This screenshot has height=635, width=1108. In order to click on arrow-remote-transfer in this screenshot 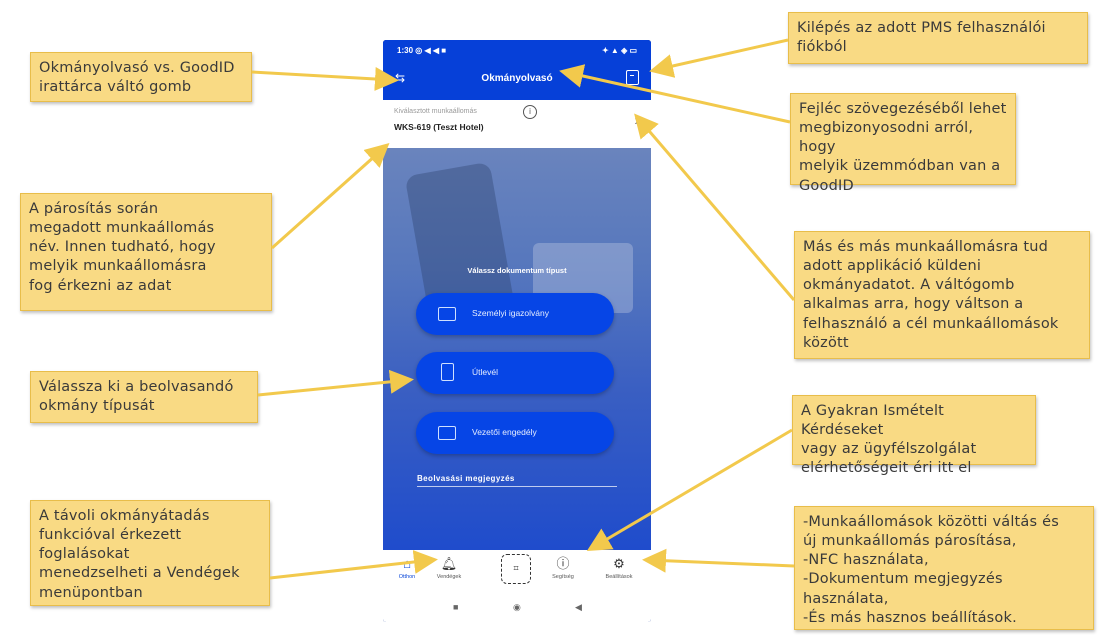, I will do `click(353, 565)`.